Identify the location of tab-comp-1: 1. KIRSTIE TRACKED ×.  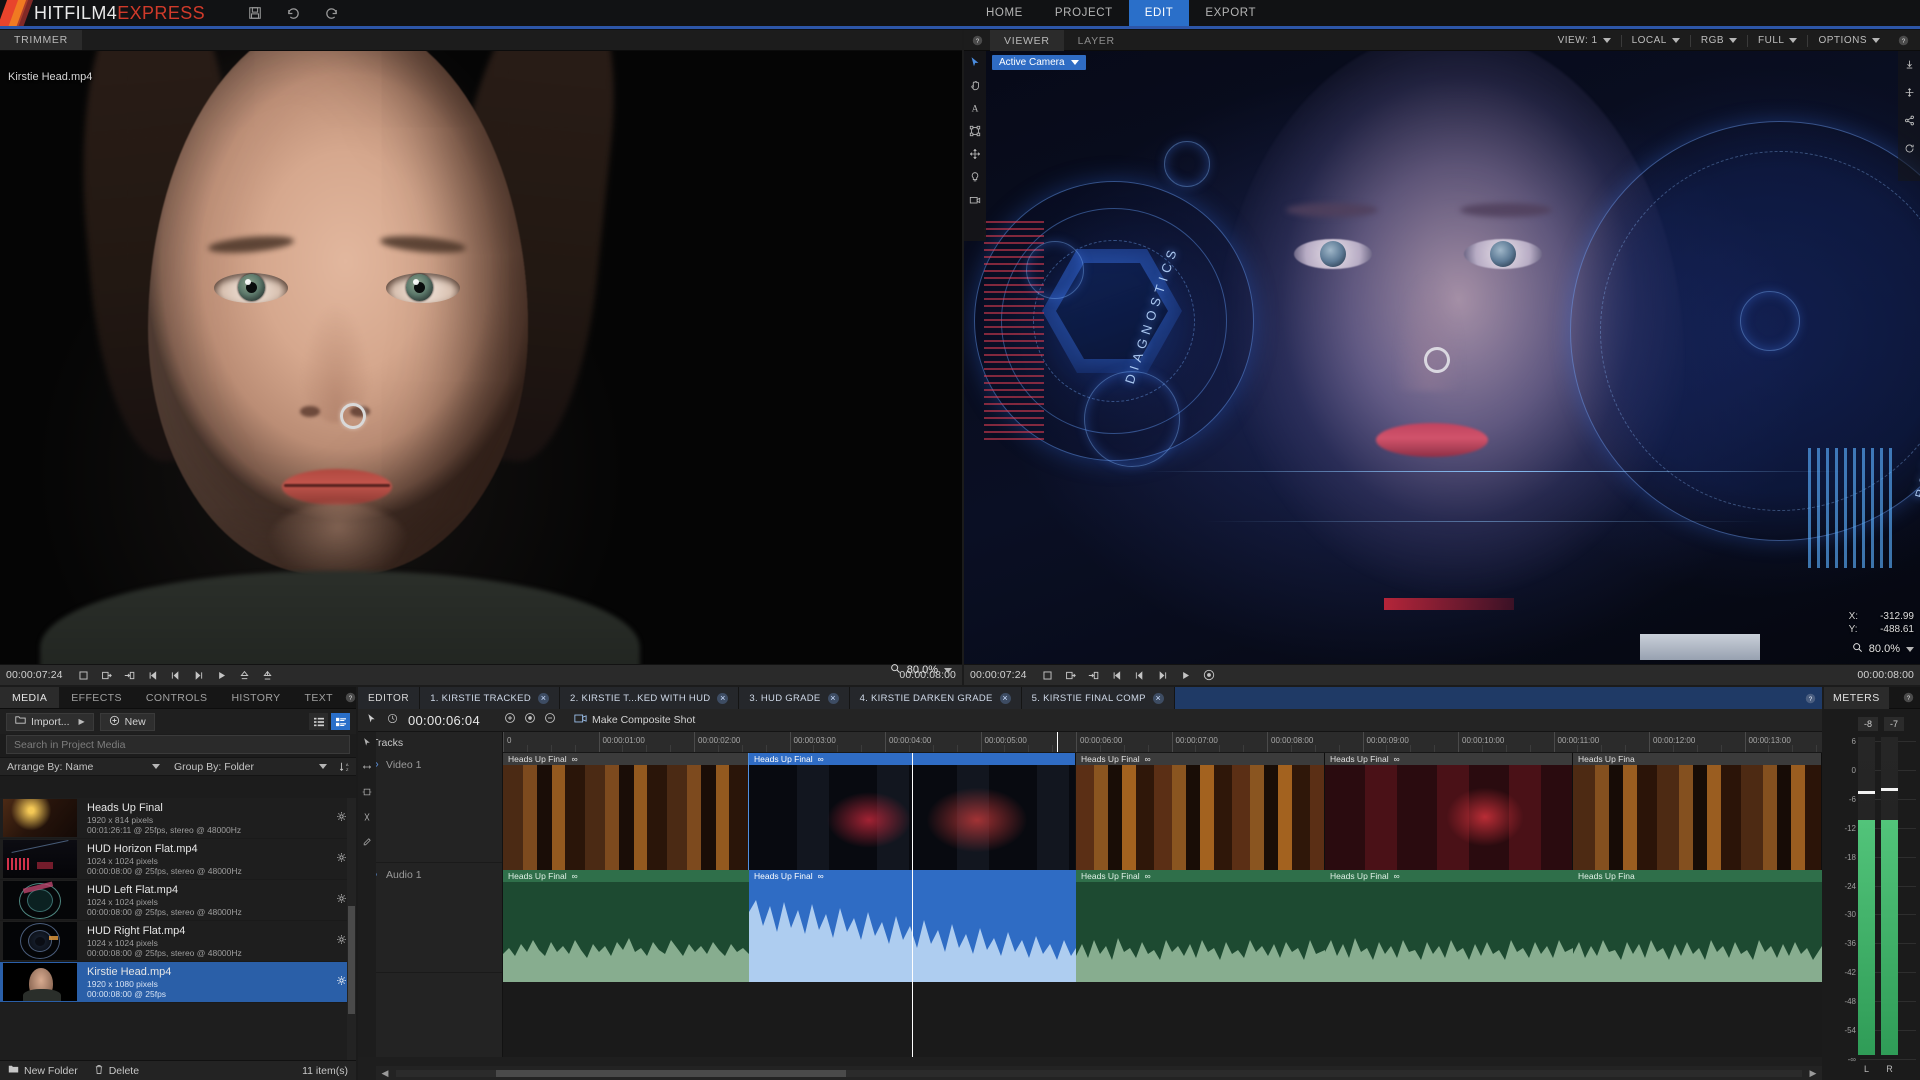
(490, 698).